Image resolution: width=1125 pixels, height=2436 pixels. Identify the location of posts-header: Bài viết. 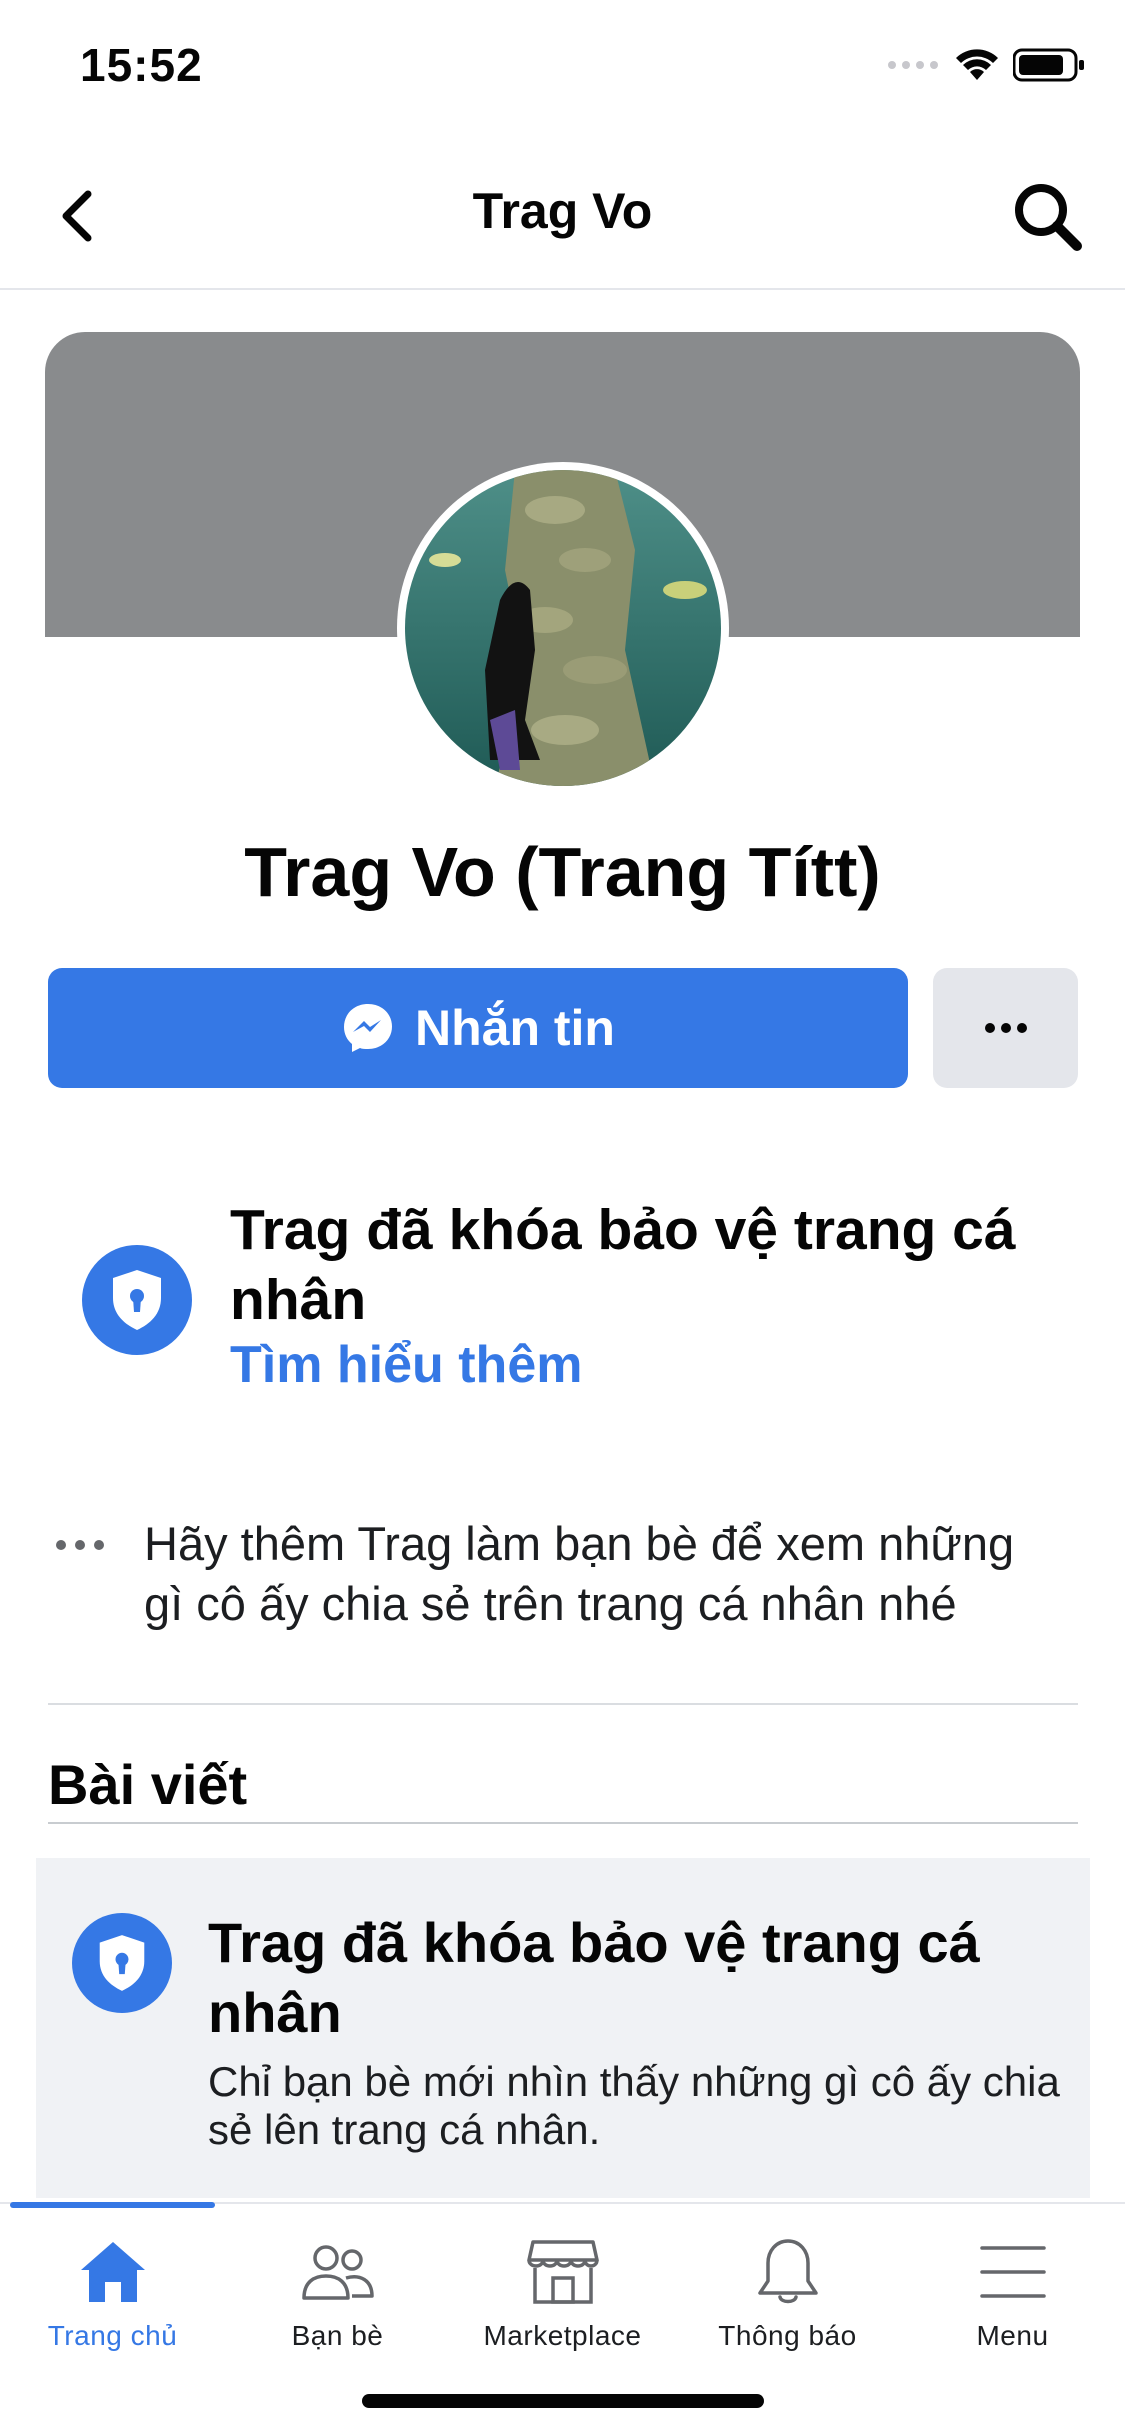
(148, 1784).